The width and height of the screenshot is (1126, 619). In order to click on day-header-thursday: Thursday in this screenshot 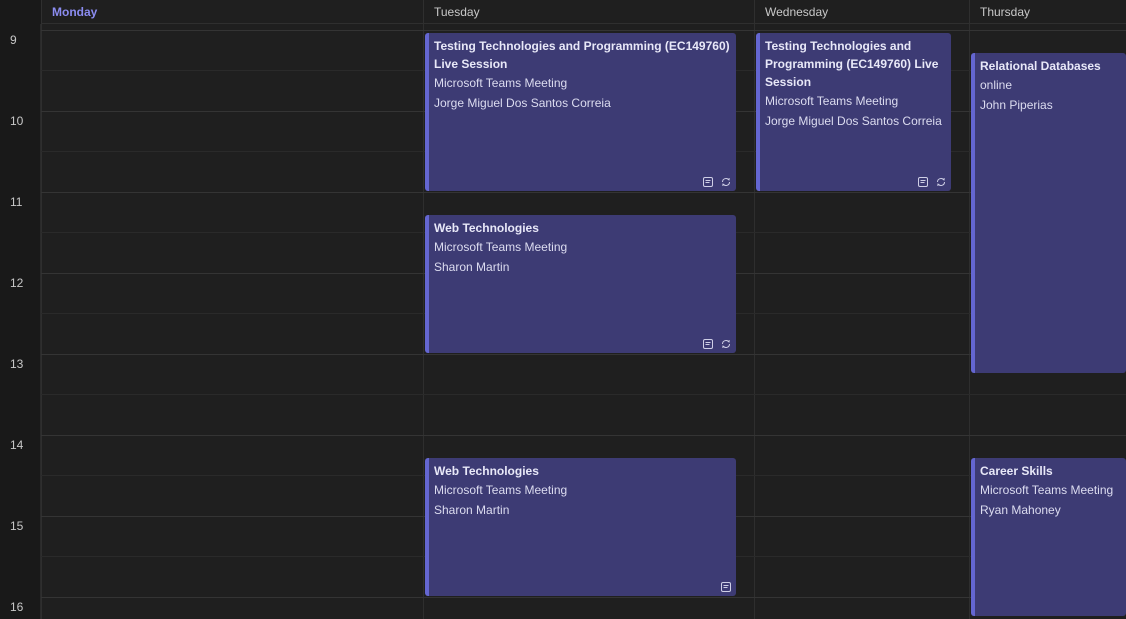, I will do `click(1047, 12)`.